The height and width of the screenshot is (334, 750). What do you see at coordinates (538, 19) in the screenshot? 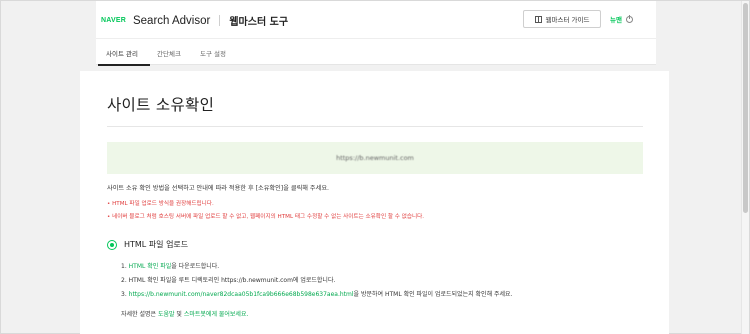
I see `book-icon` at bounding box center [538, 19].